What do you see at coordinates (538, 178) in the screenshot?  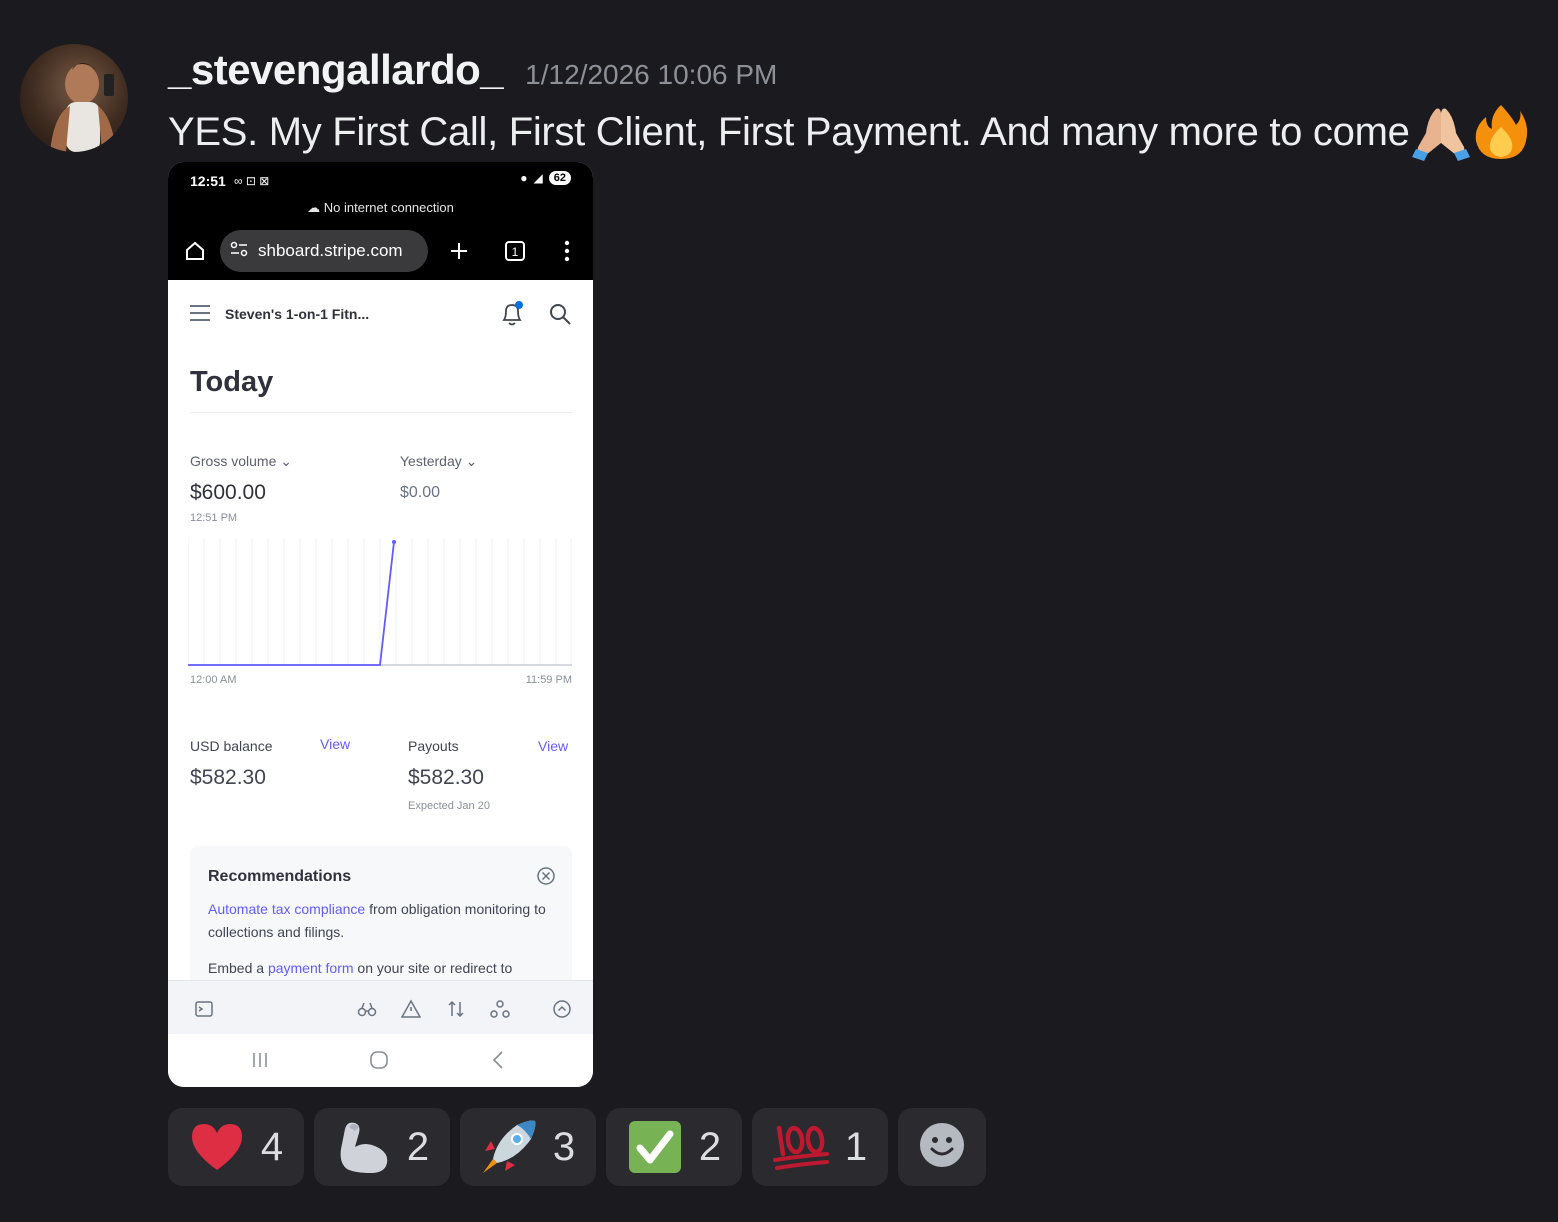 I see `signal-icon: ◢` at bounding box center [538, 178].